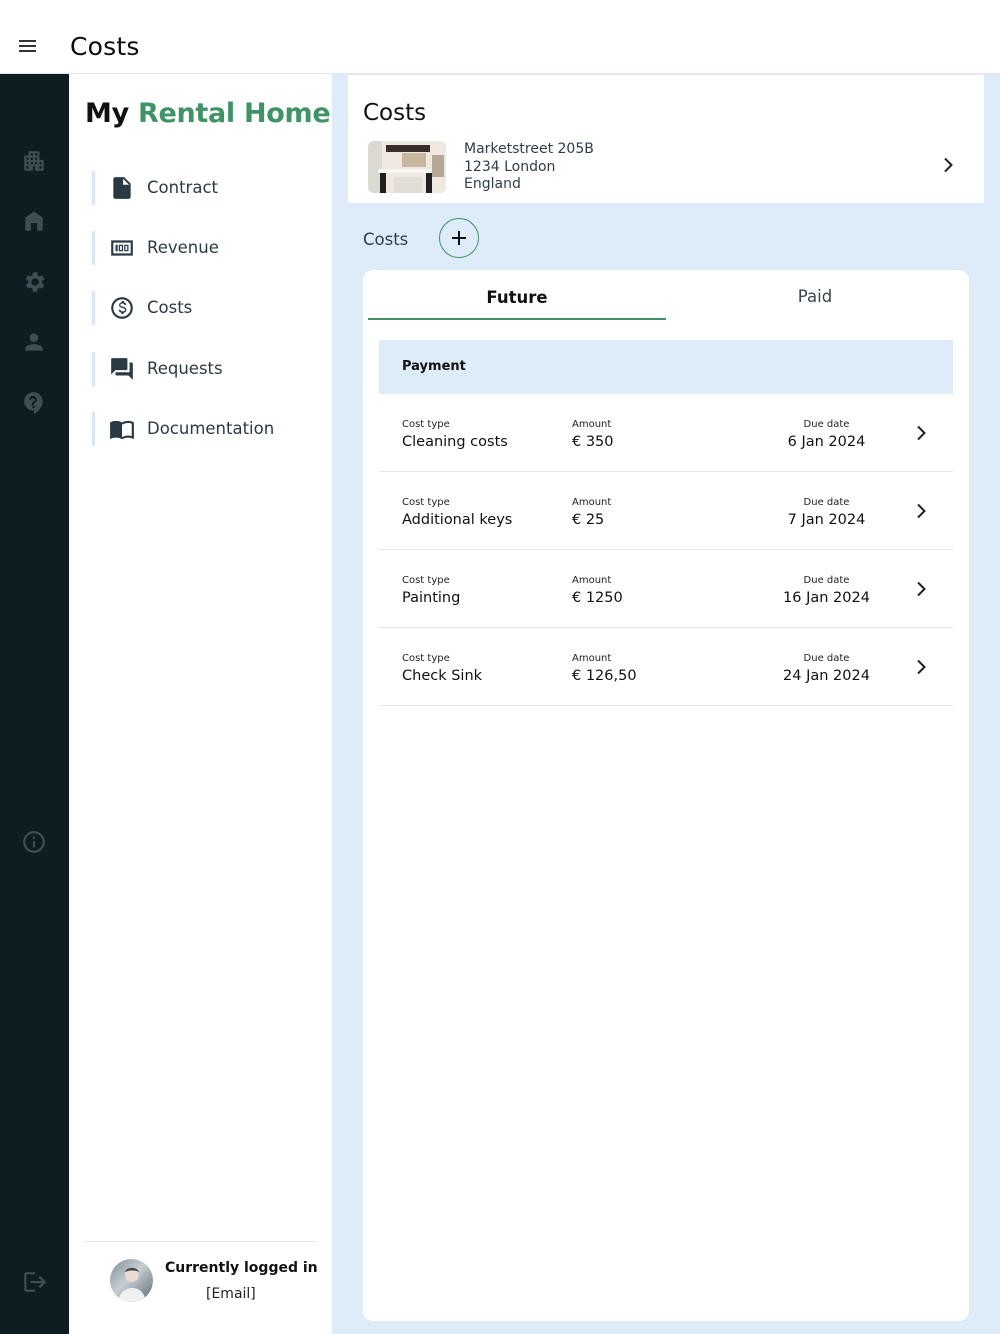 This screenshot has height=1334, width=1000. What do you see at coordinates (183, 247) in the screenshot?
I see `nav-item-label: Revenue` at bounding box center [183, 247].